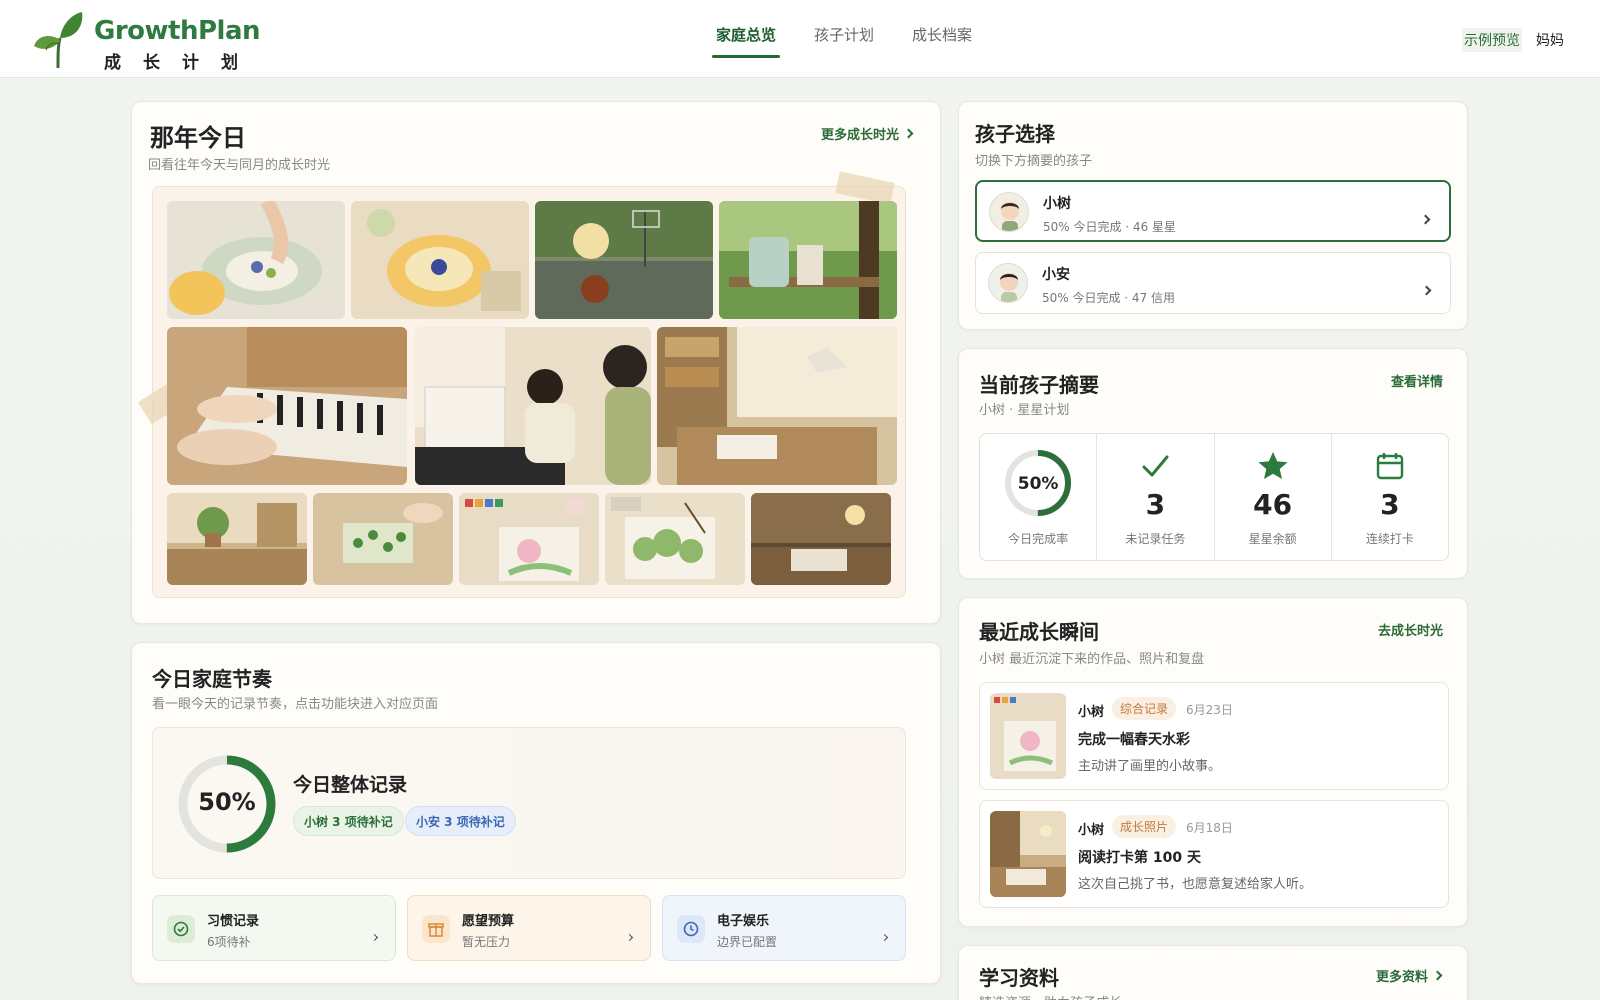  I want to click on stat-label: 星星余额, so click(1272, 539).